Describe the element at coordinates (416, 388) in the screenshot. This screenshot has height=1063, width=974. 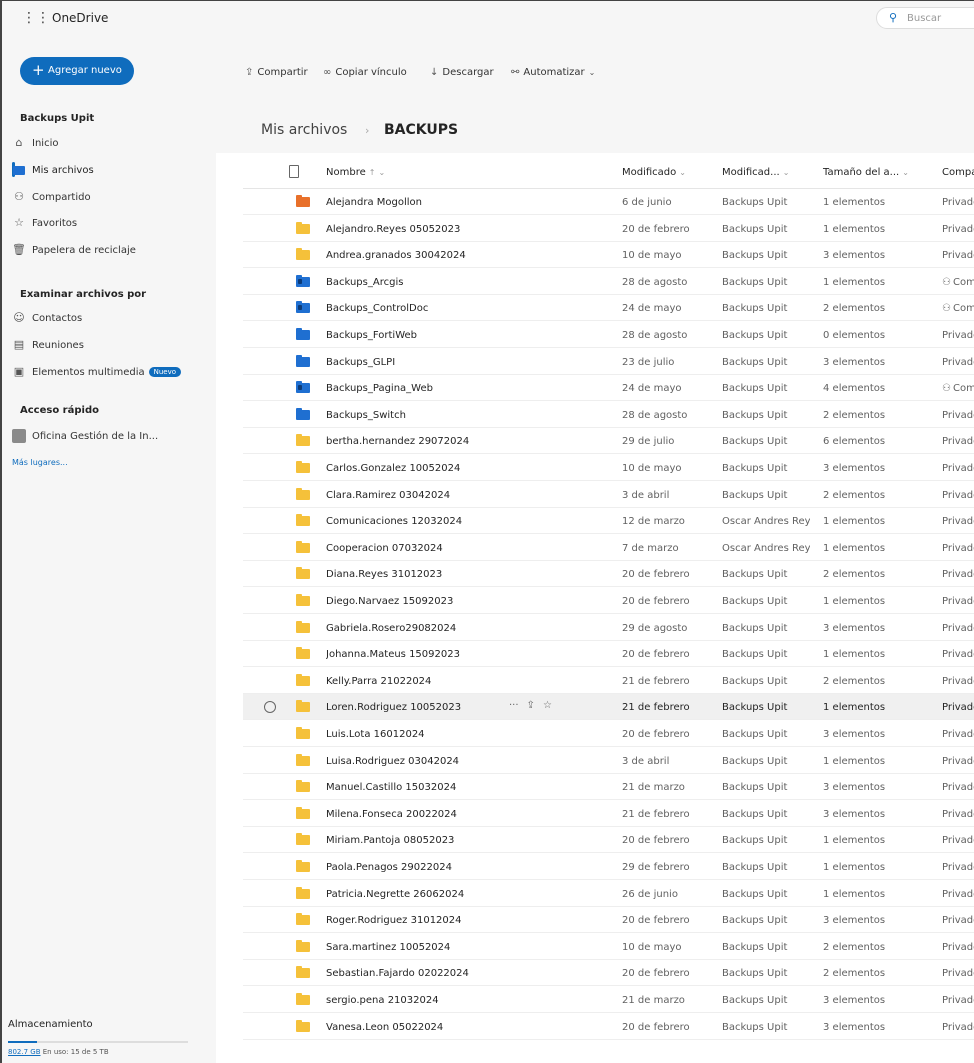
I see `file-name: Backups_Pagina_Web` at that location.